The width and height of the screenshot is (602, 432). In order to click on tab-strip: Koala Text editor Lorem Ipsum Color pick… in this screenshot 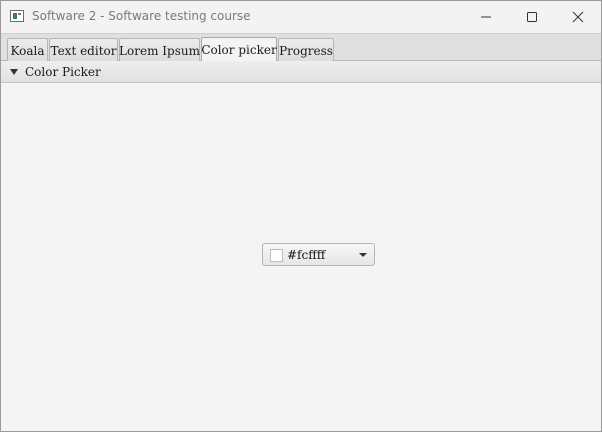, I will do `click(301, 47)`.